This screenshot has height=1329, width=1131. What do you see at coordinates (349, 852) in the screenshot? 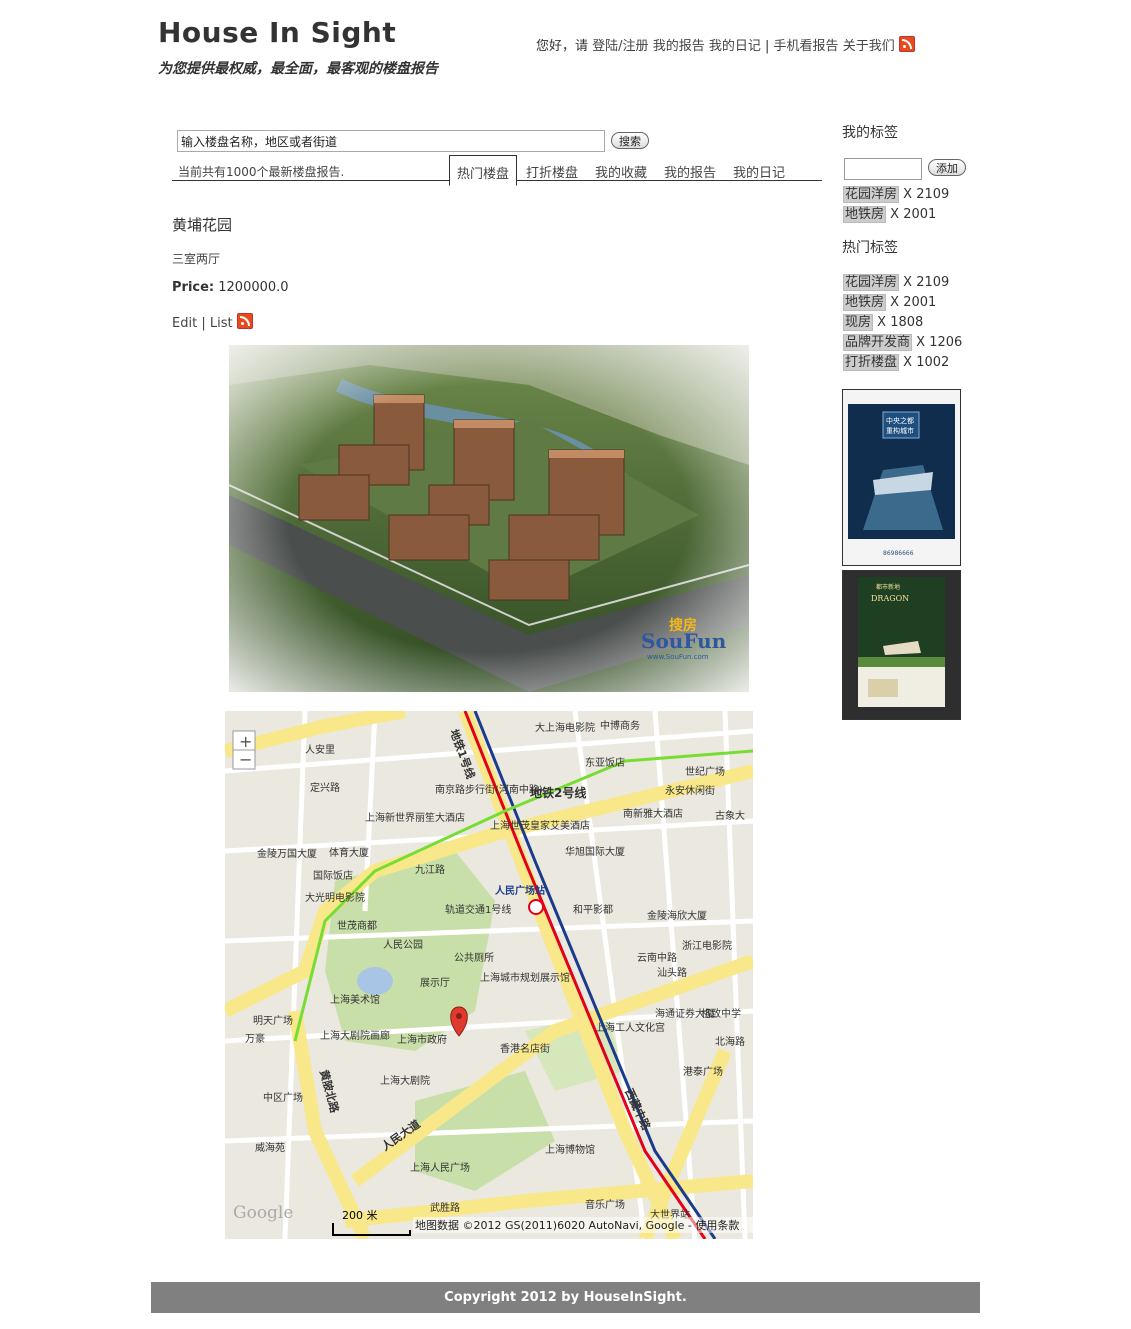
I see `map-label-tiyu: 体育大厦` at bounding box center [349, 852].